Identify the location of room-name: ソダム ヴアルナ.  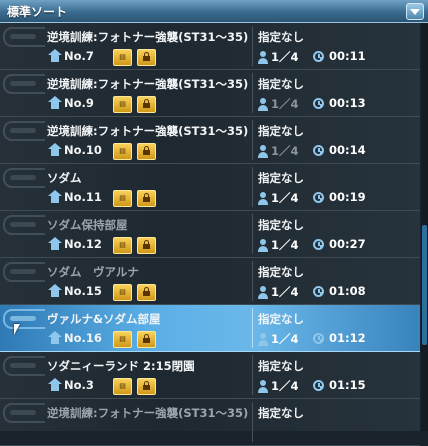
(93, 272).